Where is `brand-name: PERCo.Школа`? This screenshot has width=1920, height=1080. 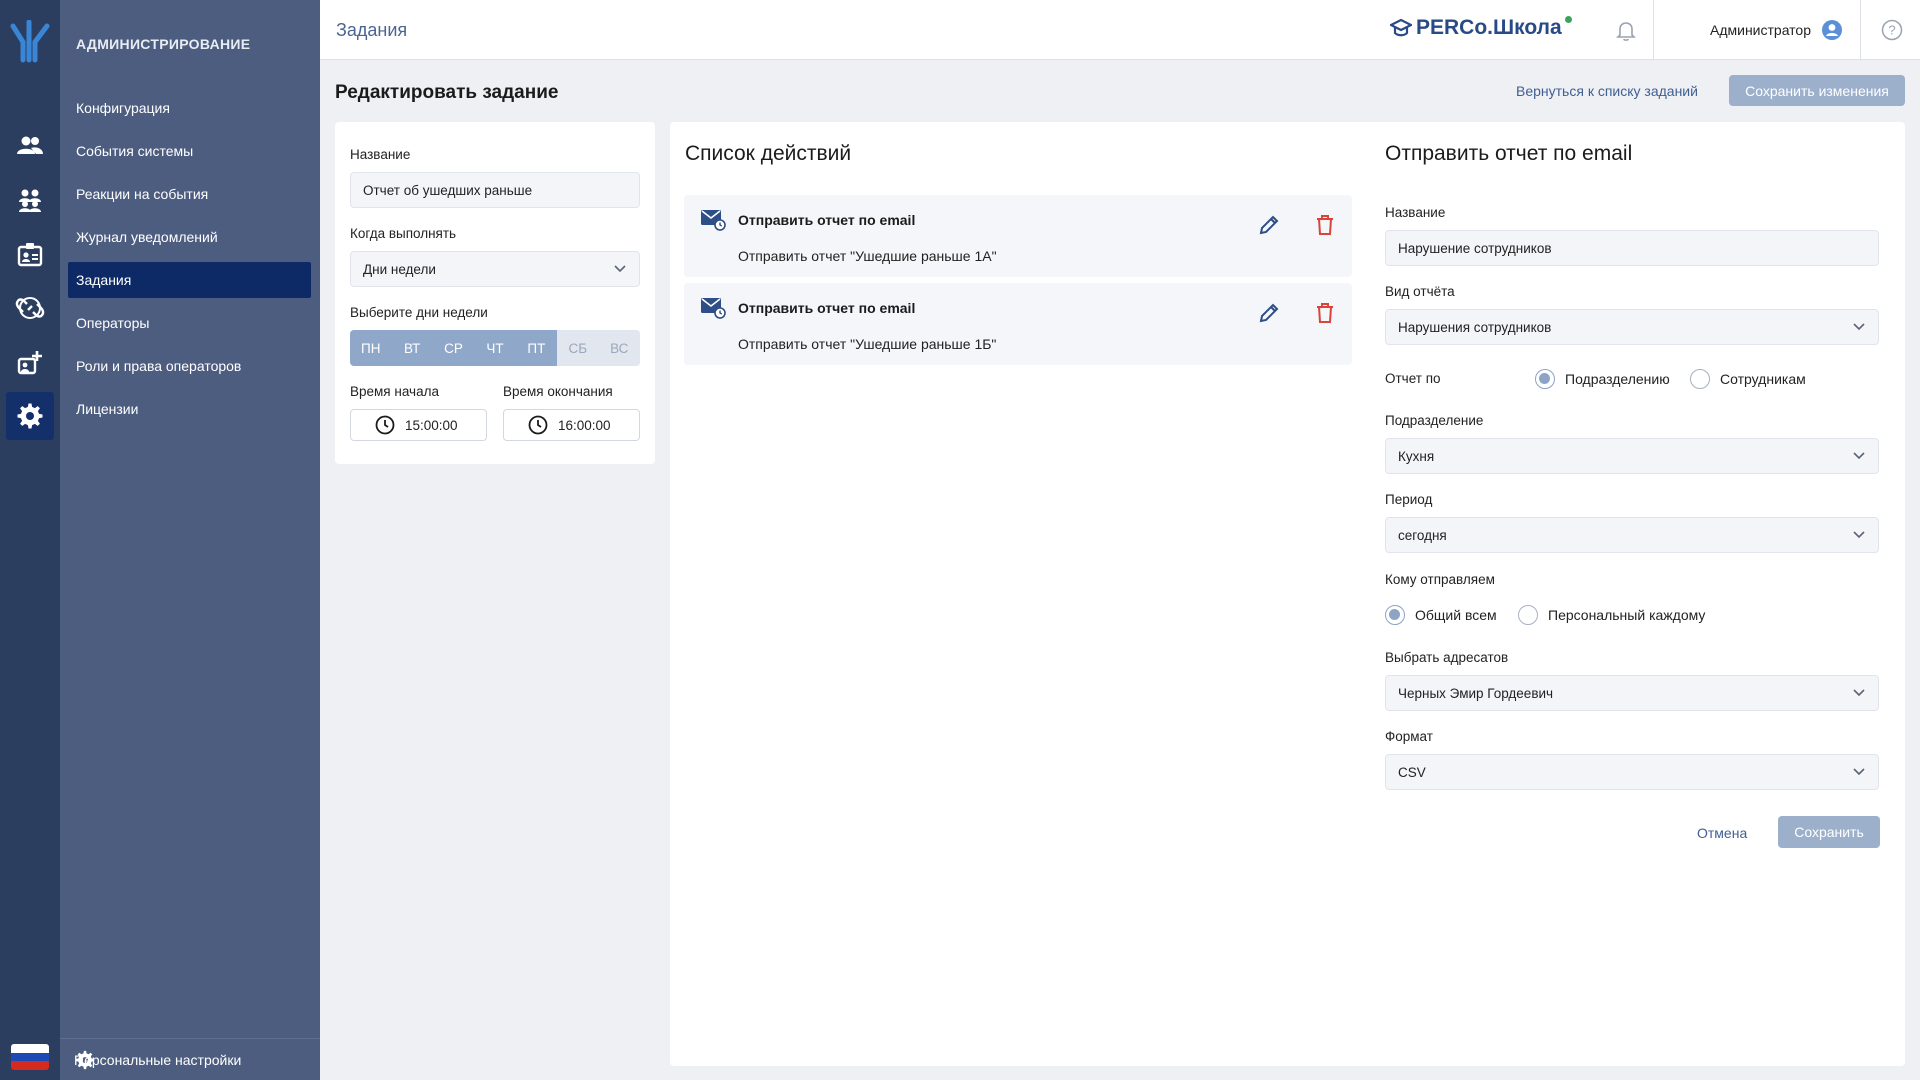
brand-name: PERCo.Школа is located at coordinates (1489, 27).